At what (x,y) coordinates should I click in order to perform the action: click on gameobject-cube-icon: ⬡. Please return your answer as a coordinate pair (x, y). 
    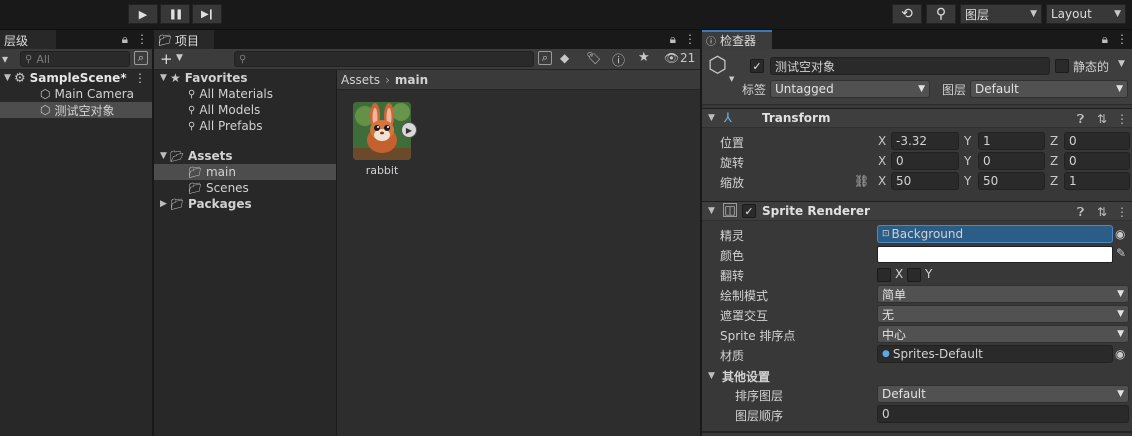
    Looking at the image, I should click on (717, 65).